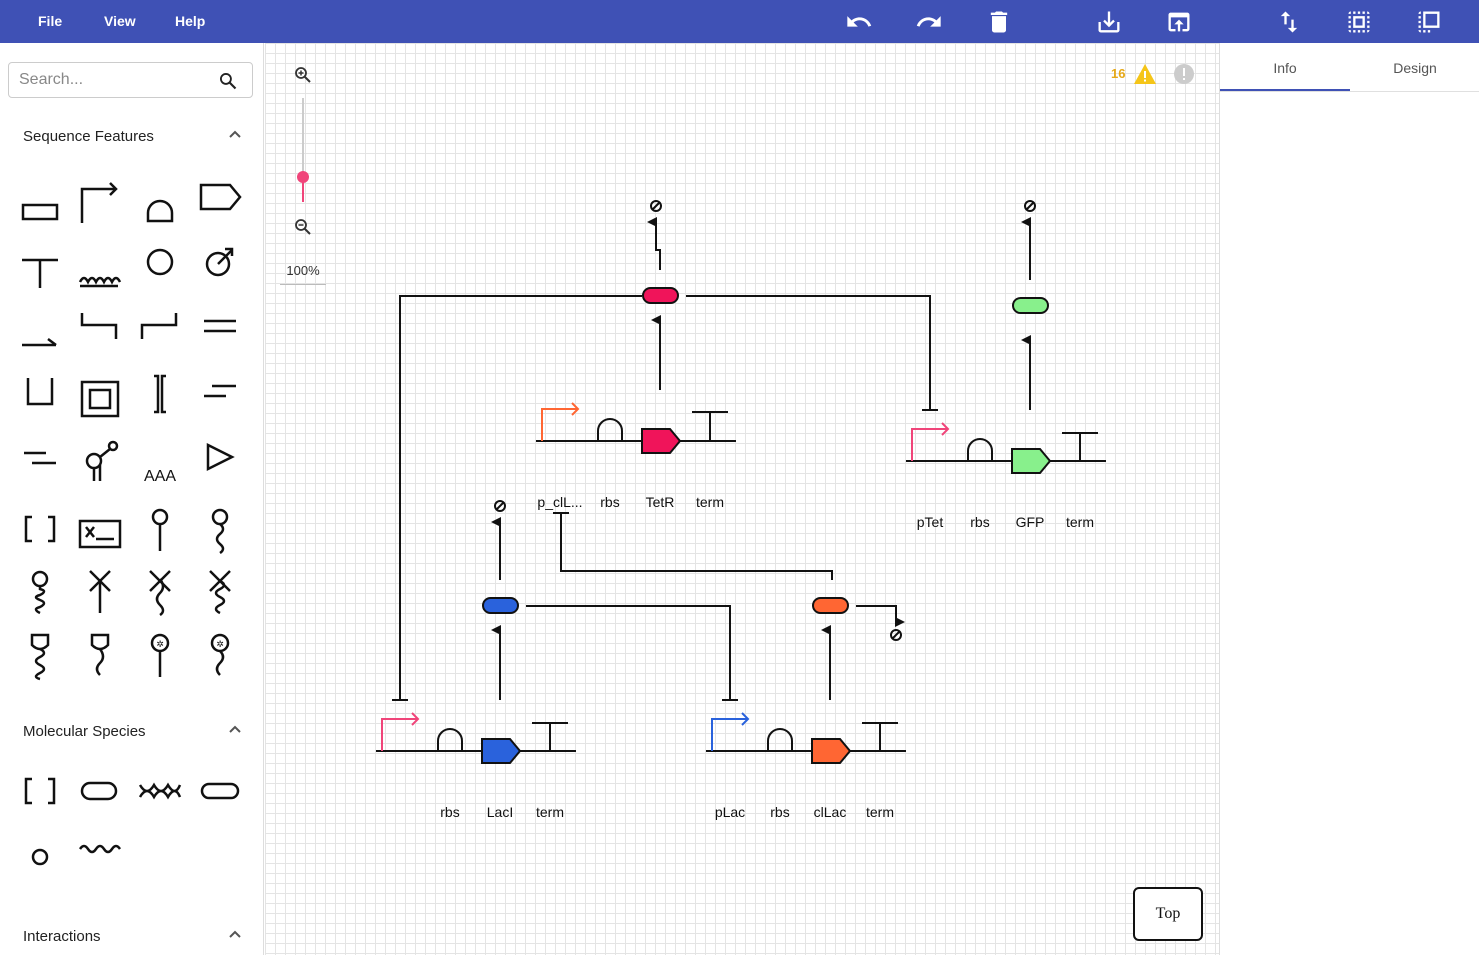 The height and width of the screenshot is (955, 1479). What do you see at coordinates (1030, 522) in the screenshot?
I see `label-gfp-cds: GFP` at bounding box center [1030, 522].